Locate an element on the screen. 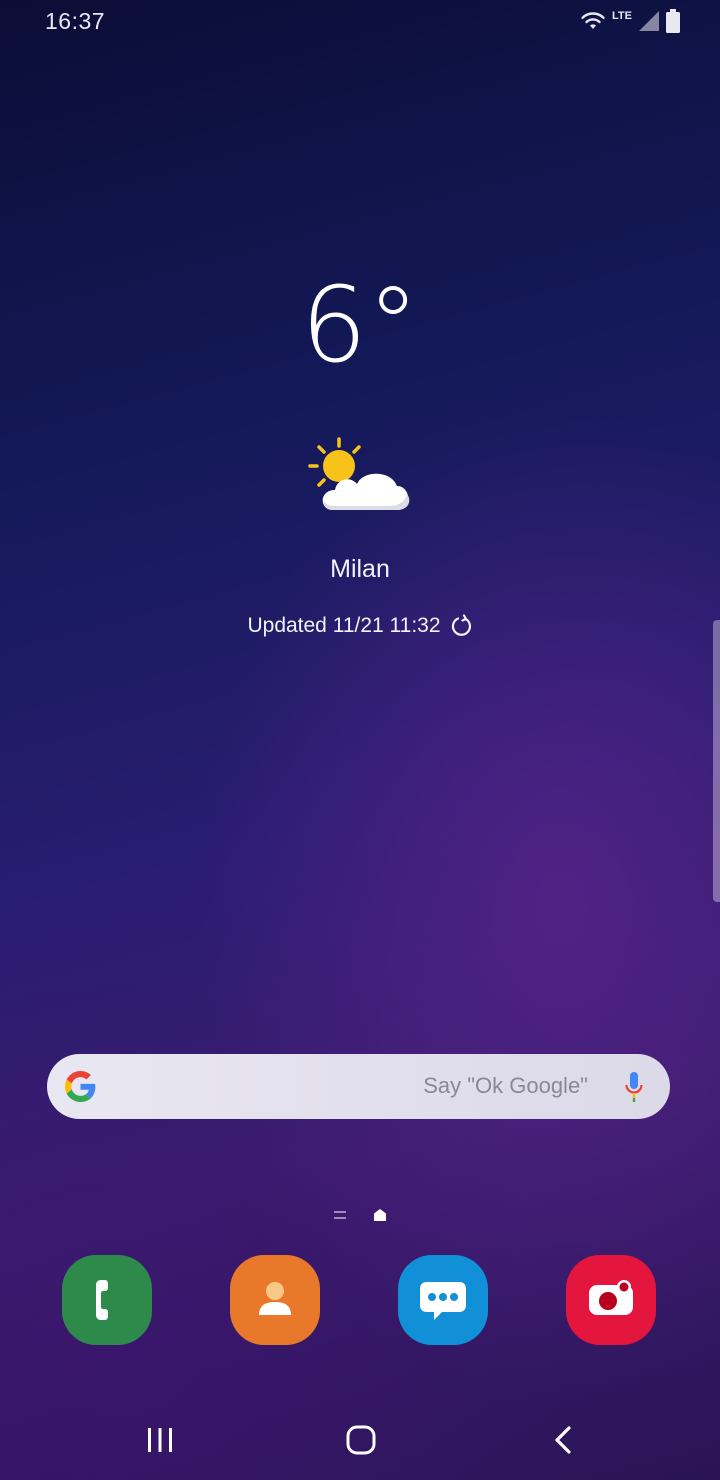  signal-icon is located at coordinates (649, 21).